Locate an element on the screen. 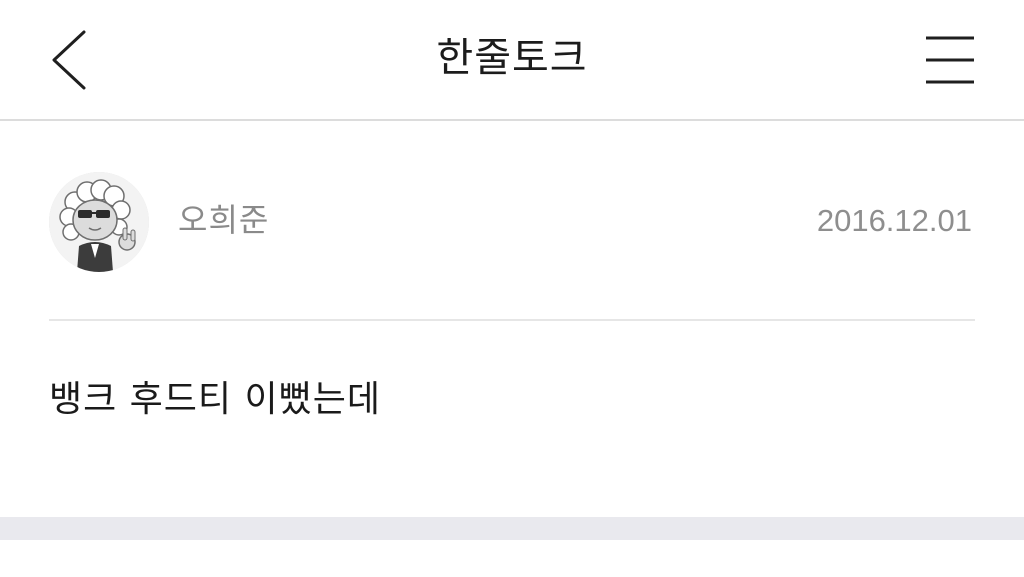 The width and height of the screenshot is (1024, 577). divider is located at coordinates (512, 320).